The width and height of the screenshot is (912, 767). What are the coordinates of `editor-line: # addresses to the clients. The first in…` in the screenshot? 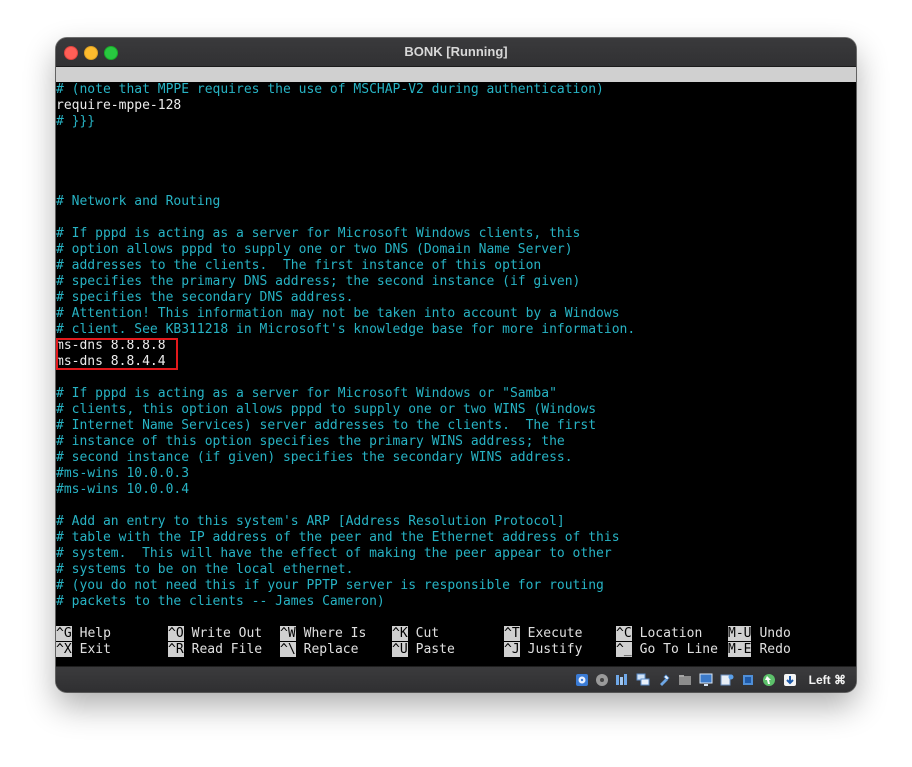 It's located at (456, 266).